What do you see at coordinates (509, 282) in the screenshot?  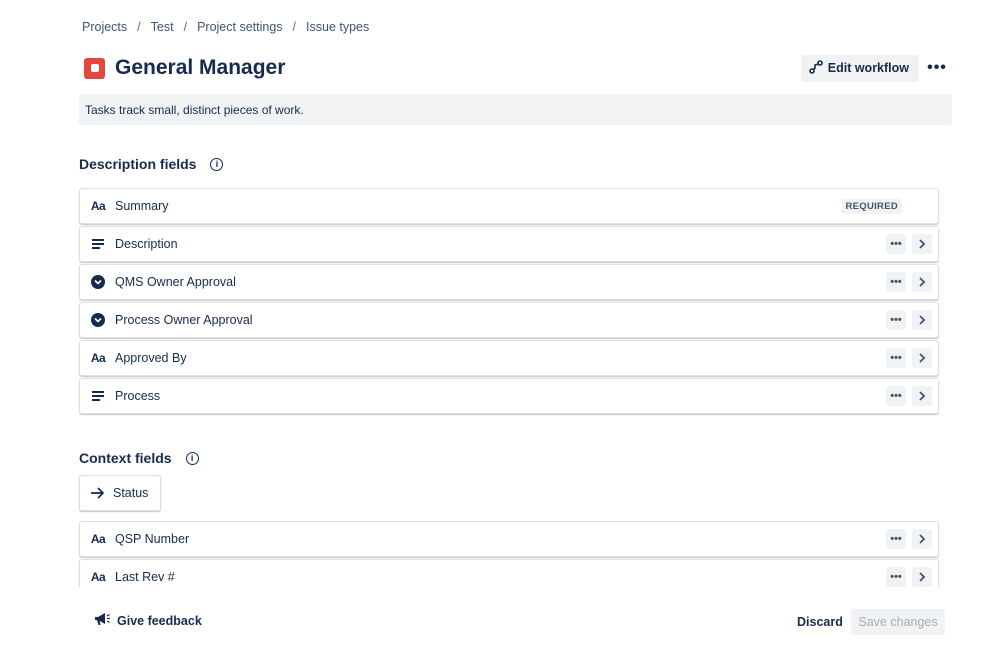 I see `field-row-qms-owner-approval: QMS Owner Approval •••` at bounding box center [509, 282].